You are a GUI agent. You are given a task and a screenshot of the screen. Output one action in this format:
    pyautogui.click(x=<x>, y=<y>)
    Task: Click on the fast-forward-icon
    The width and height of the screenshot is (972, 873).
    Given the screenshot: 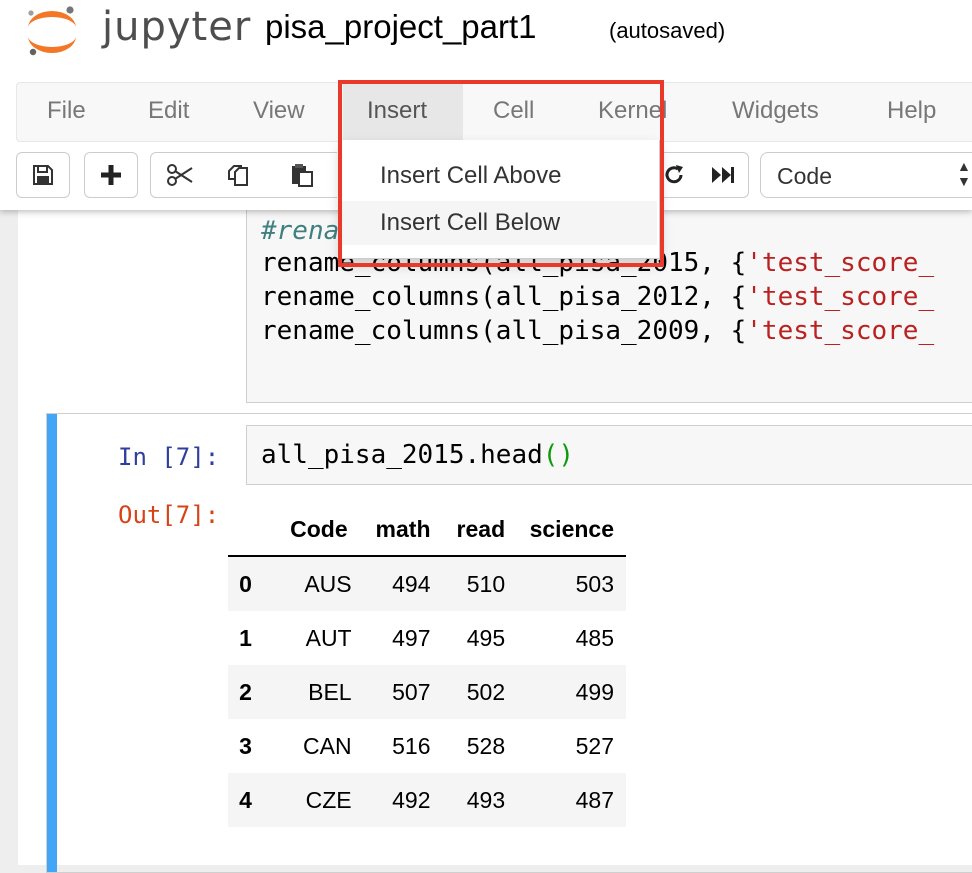 What is the action you would take?
    pyautogui.click(x=722, y=175)
    